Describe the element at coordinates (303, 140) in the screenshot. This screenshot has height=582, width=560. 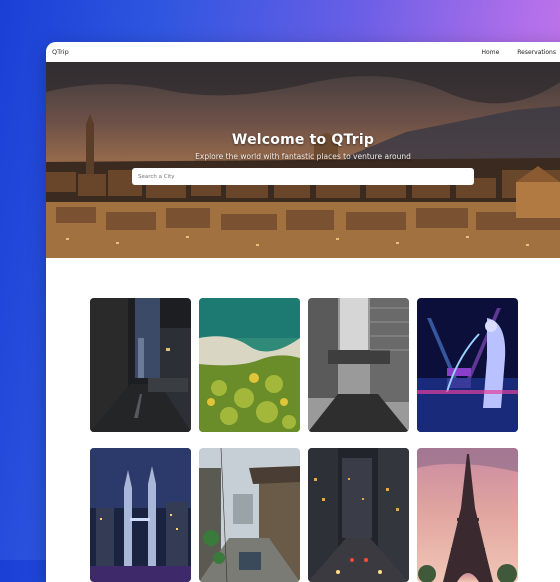
I see `hero-title: Welcome to QTrip` at that location.